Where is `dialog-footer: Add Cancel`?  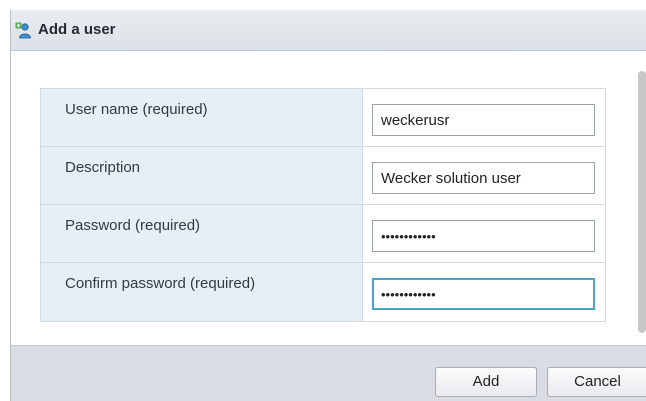 dialog-footer: Add Cancel is located at coordinates (328, 373).